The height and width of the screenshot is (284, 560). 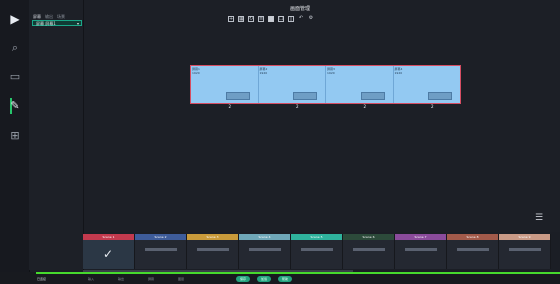 I want to click on undo-icon: ↶, so click(x=301, y=19).